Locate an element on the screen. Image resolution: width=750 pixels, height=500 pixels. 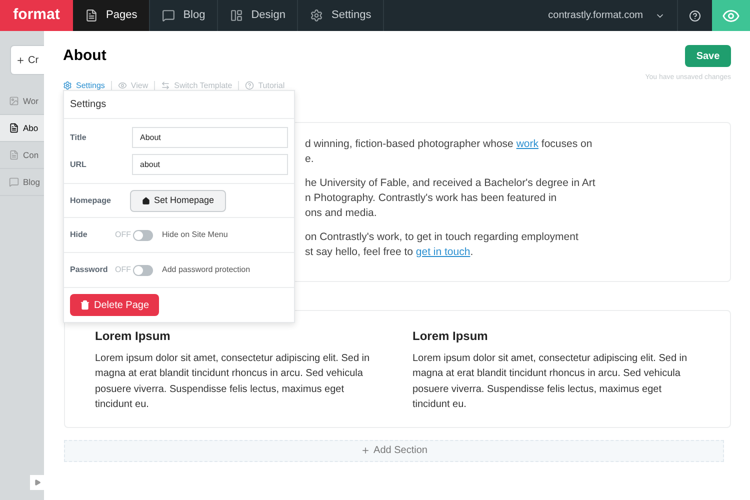
field-label: Homepage is located at coordinates (91, 200).